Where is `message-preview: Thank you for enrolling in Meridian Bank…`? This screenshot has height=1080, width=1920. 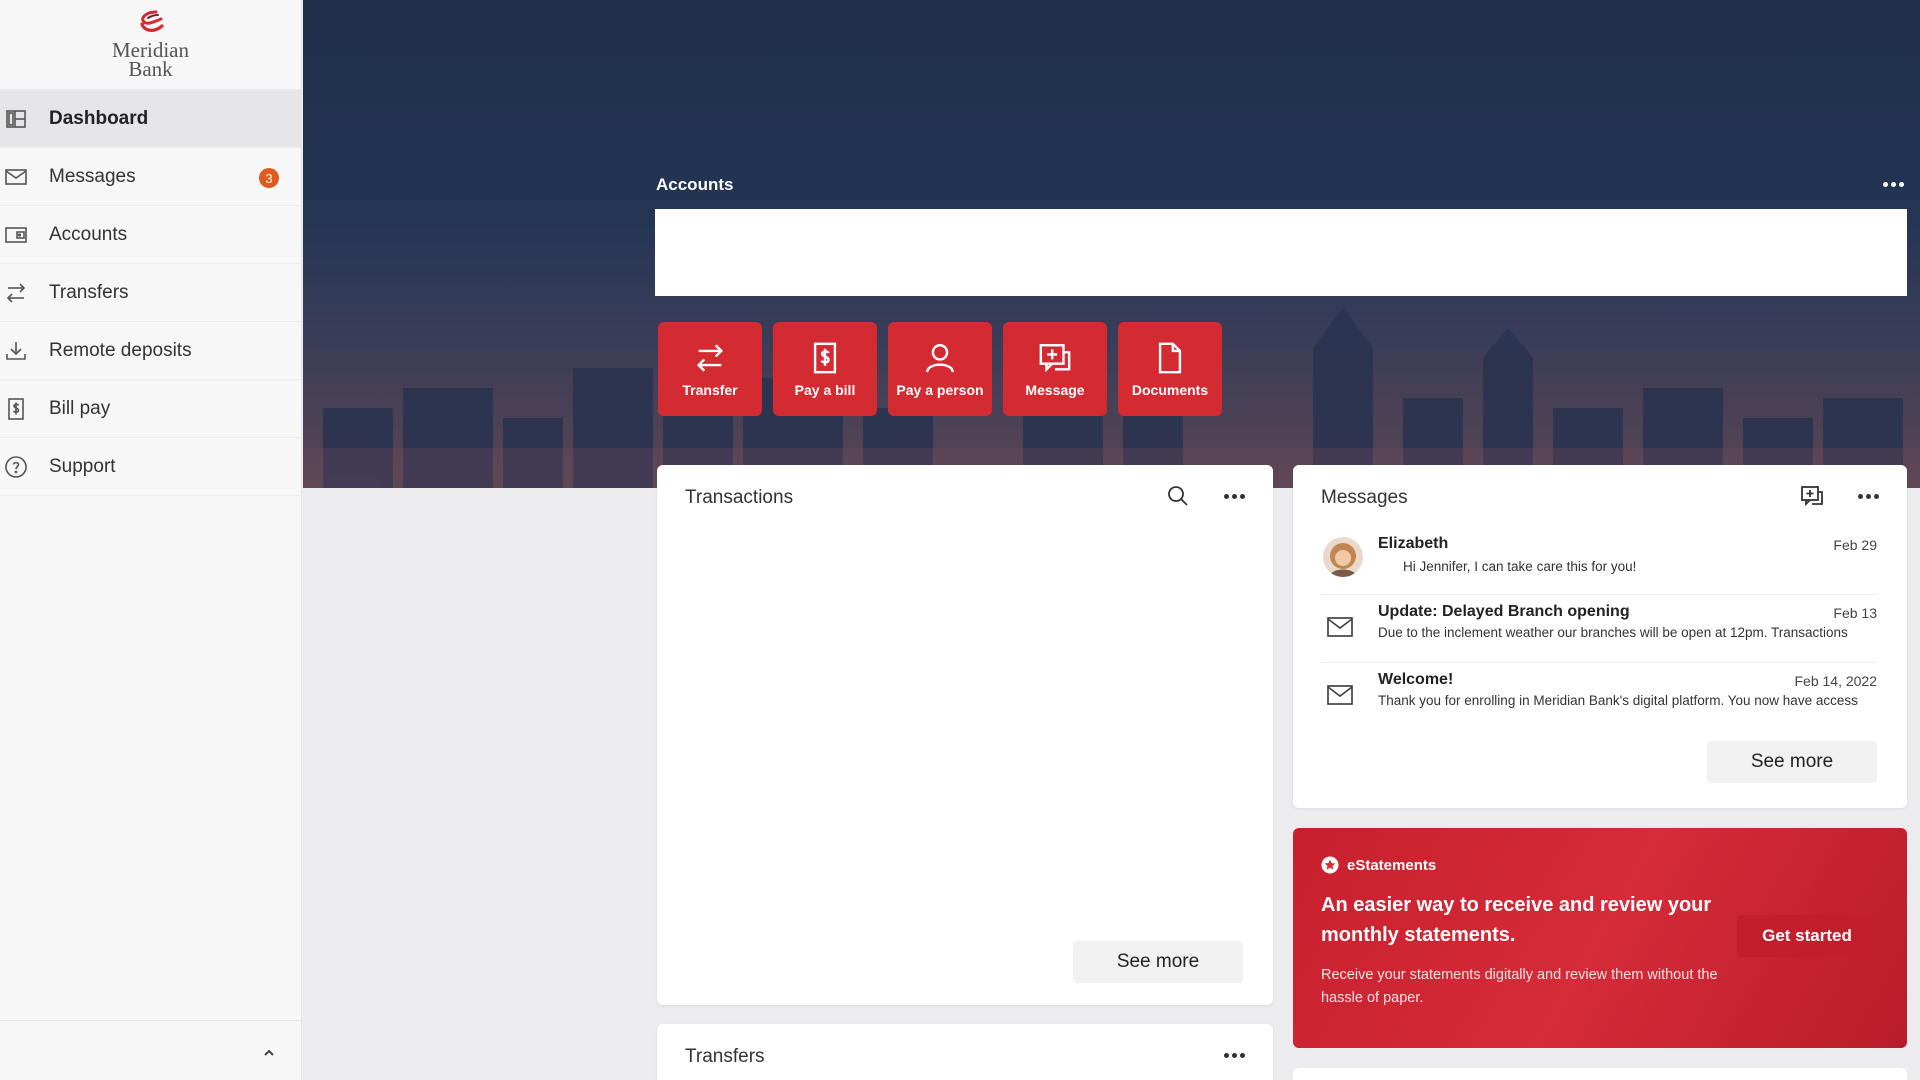
message-preview: Thank you for enrolling in Meridian Bank… is located at coordinates (1618, 700).